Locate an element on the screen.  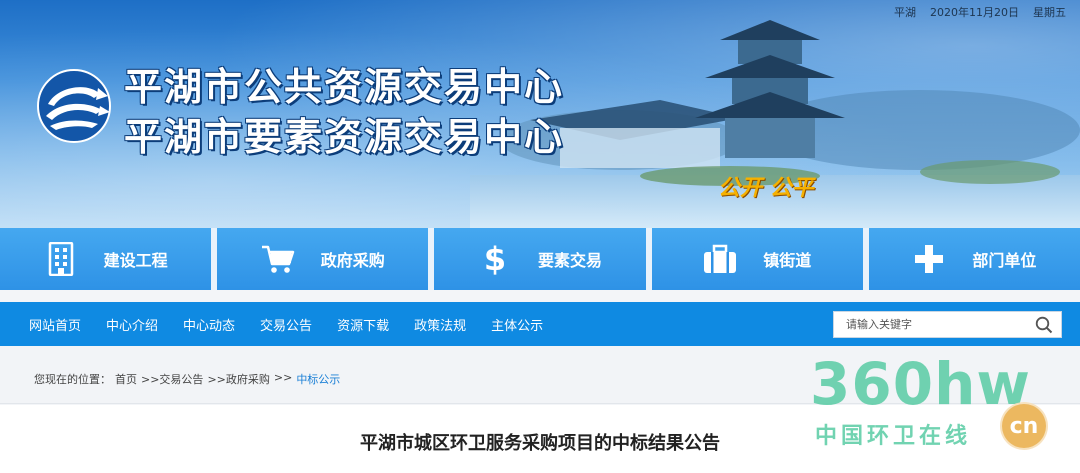
breadcrumb-announcements: >>交易公告 is located at coordinates (172, 379).